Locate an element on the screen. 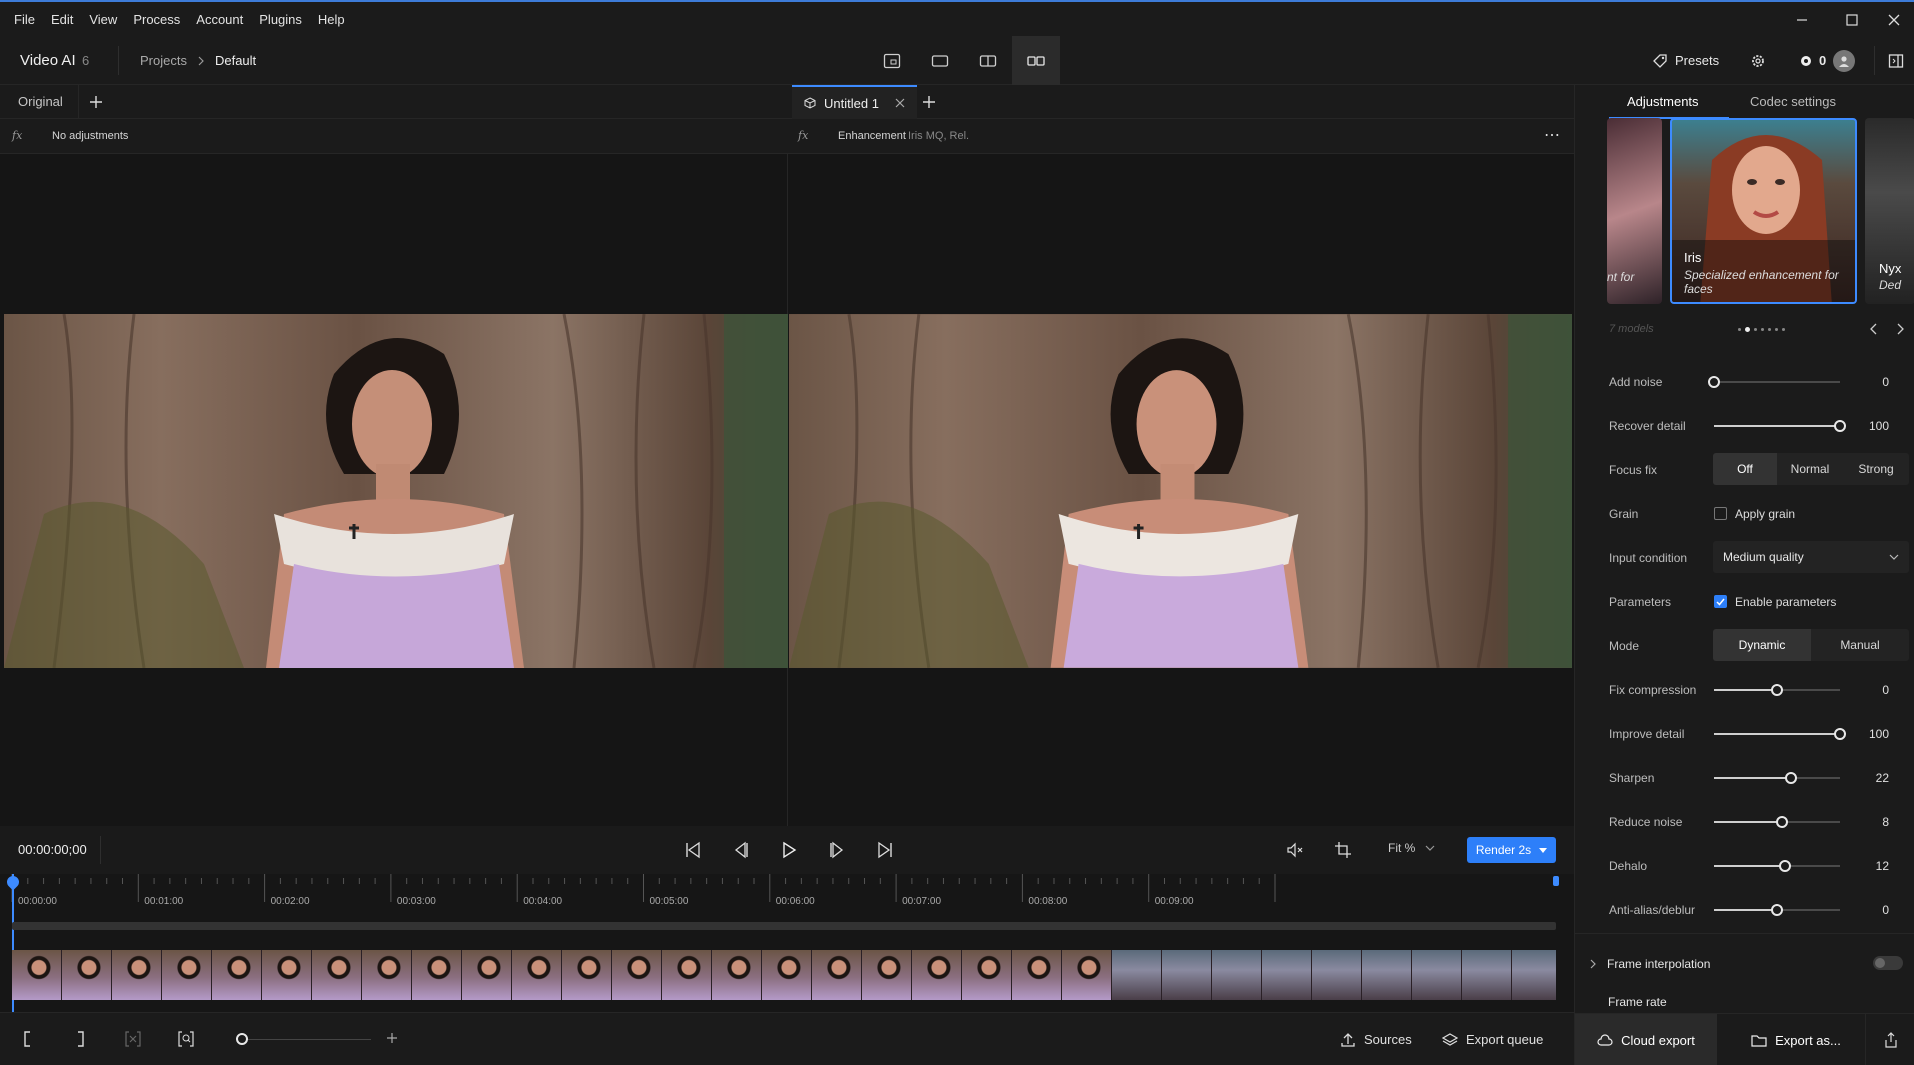 The width and height of the screenshot is (1914, 1065). recover-detail-value: 100 is located at coordinates (1878, 426).